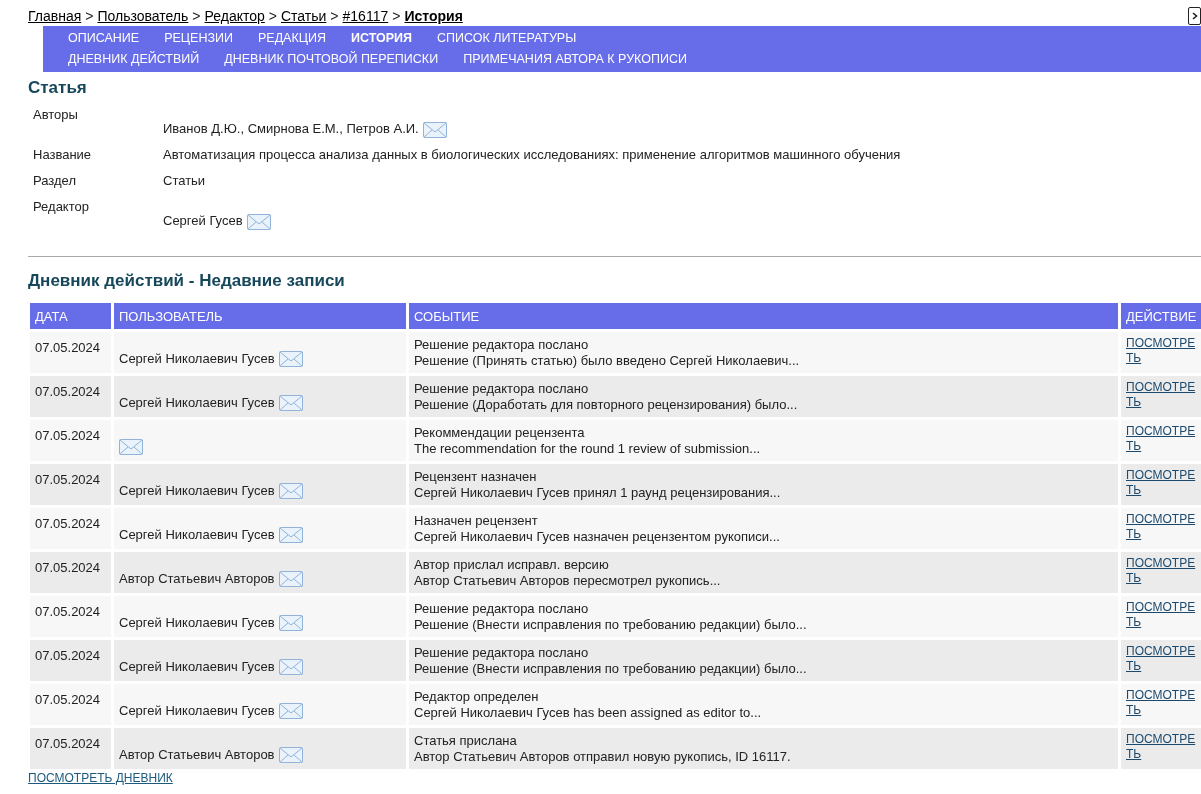 The height and width of the screenshot is (794, 1201). I want to click on column-header: ПОЛЬЗОВАТЕЛЬ, so click(260, 316).